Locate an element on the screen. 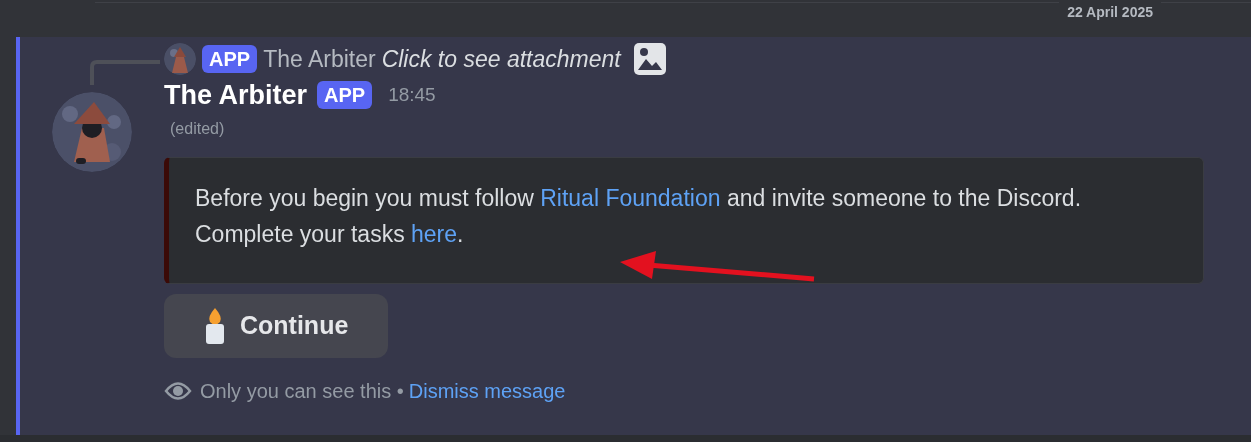  link: here is located at coordinates (434, 234).